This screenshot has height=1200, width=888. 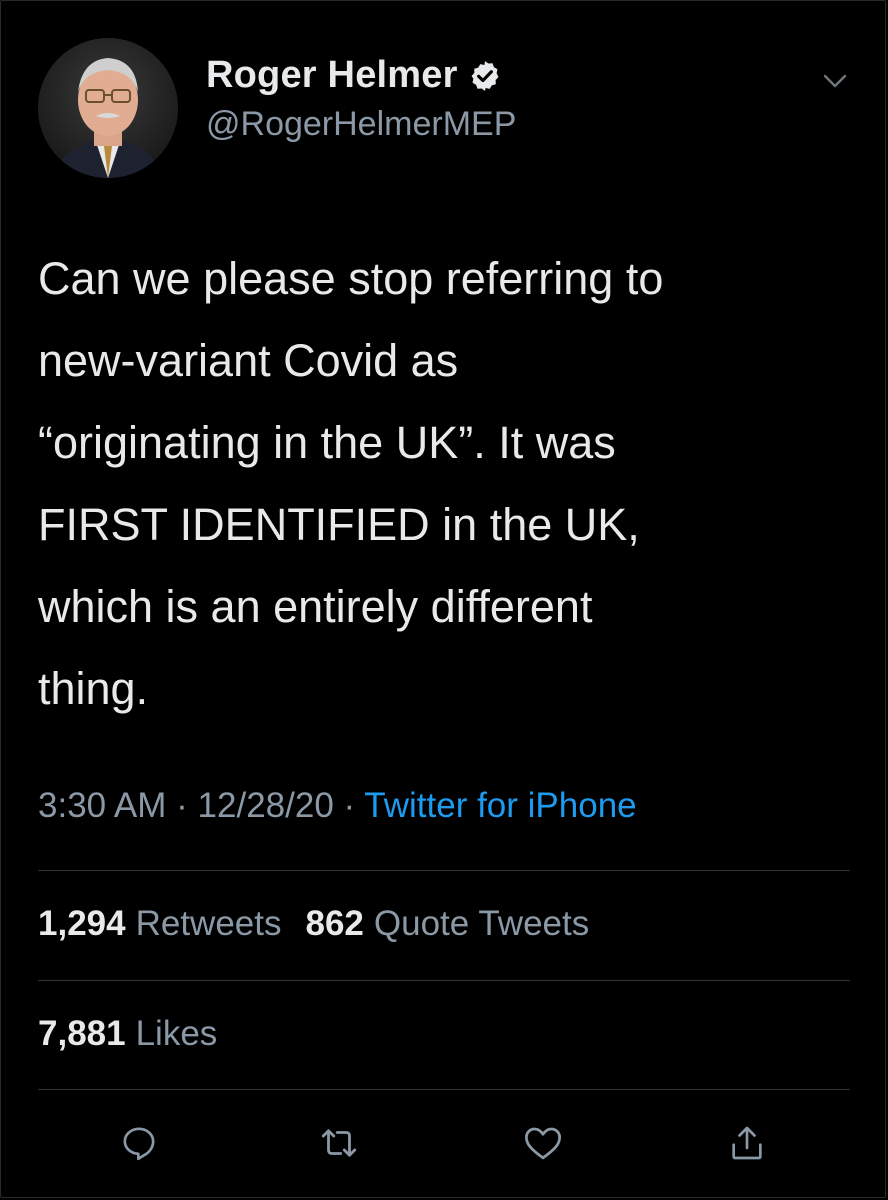 What do you see at coordinates (266, 805) in the screenshot?
I see `tweet-date: 12/28/20` at bounding box center [266, 805].